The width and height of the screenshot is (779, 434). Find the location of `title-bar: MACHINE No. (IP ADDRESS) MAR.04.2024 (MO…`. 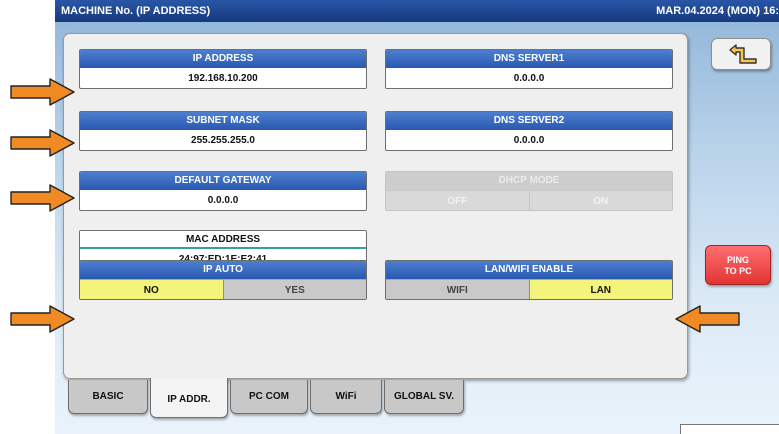

title-bar: MACHINE No. (IP ADDRESS) MAR.04.2024 (MO… is located at coordinates (417, 11).